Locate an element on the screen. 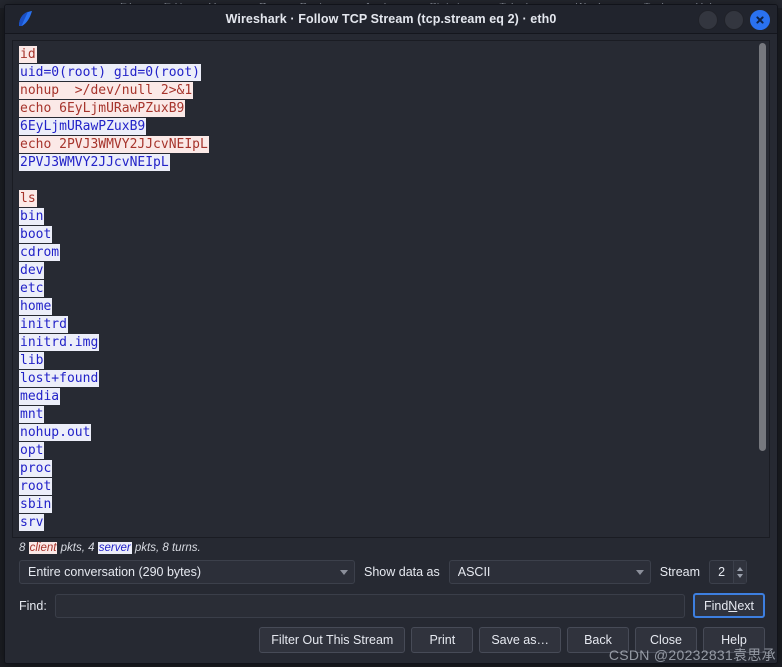 This screenshot has width=782, height=667. vertical-scrollbar is located at coordinates (762, 289).